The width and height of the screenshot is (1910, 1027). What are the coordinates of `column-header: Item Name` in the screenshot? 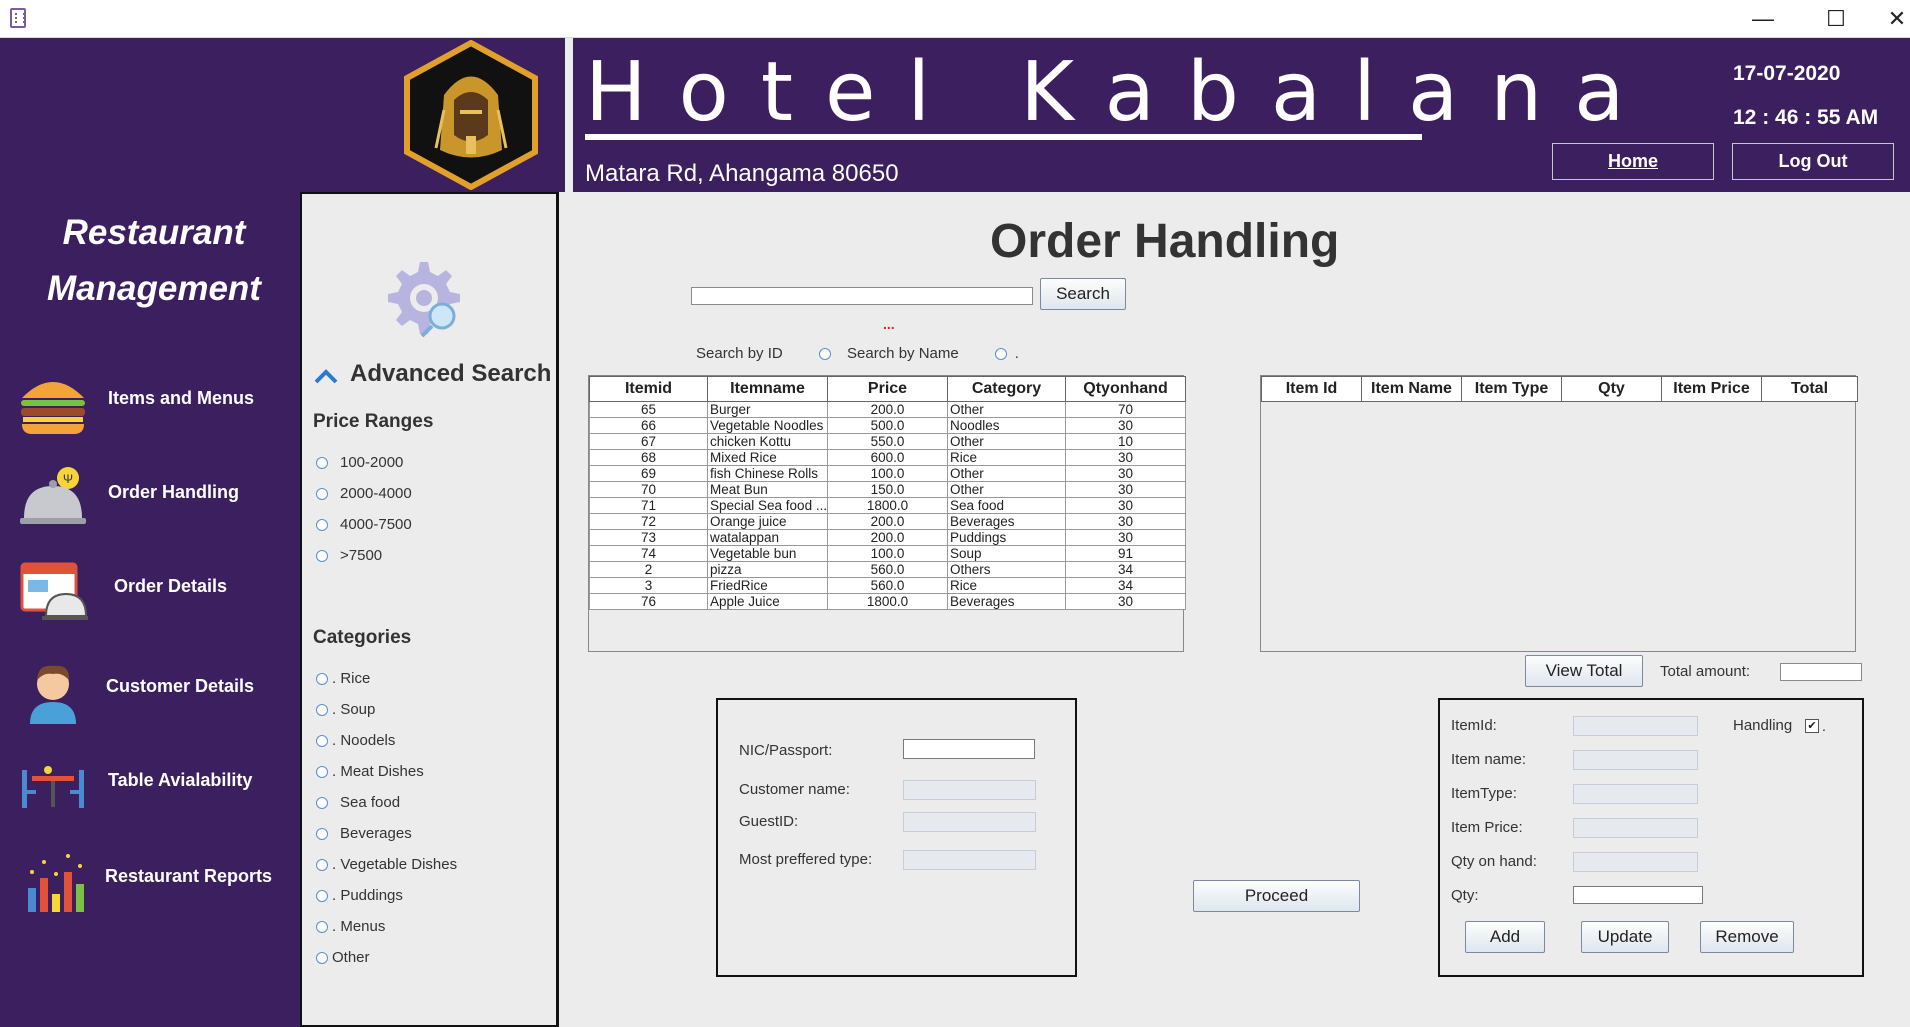 It's located at (1411, 389).